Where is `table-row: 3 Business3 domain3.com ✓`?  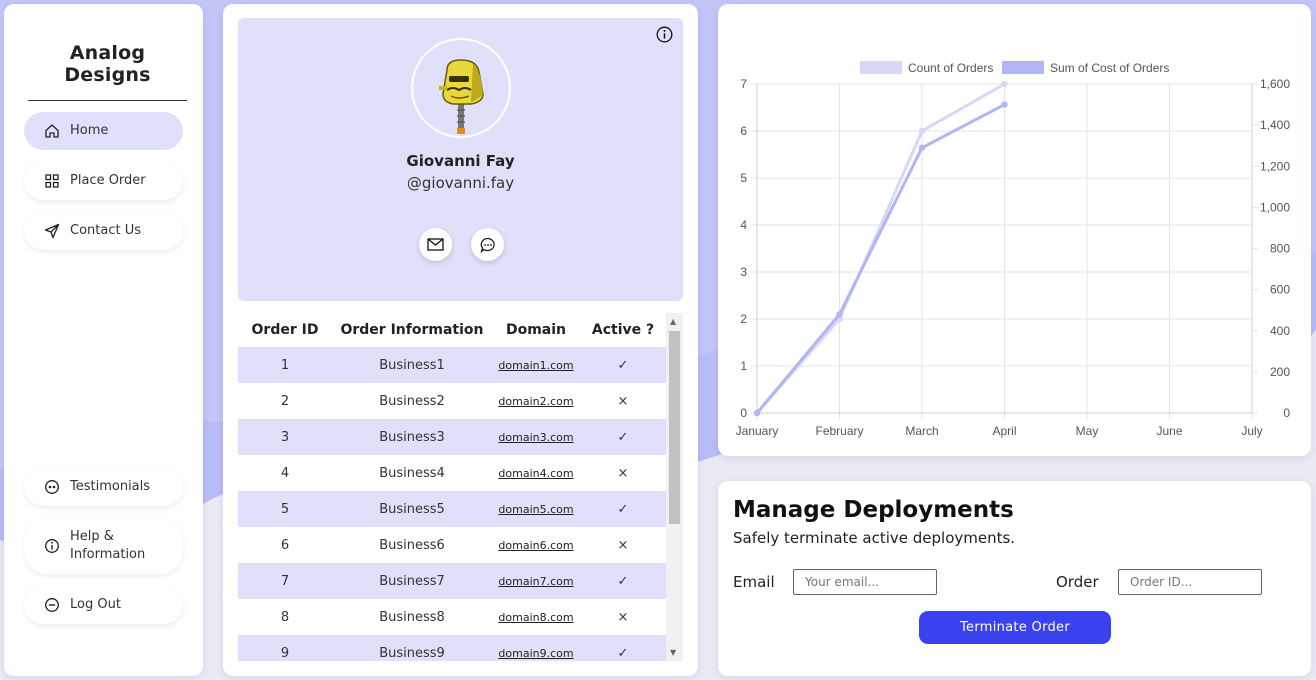 table-row: 3 Business3 domain3.com ✓ is located at coordinates (452, 437).